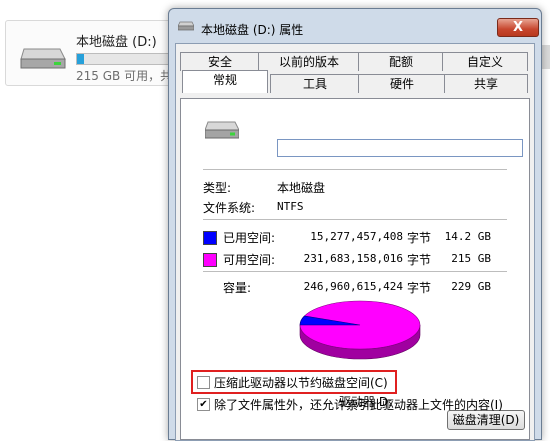 This screenshot has width=550, height=441. I want to click on disk-usage-pie, so click(360, 330).